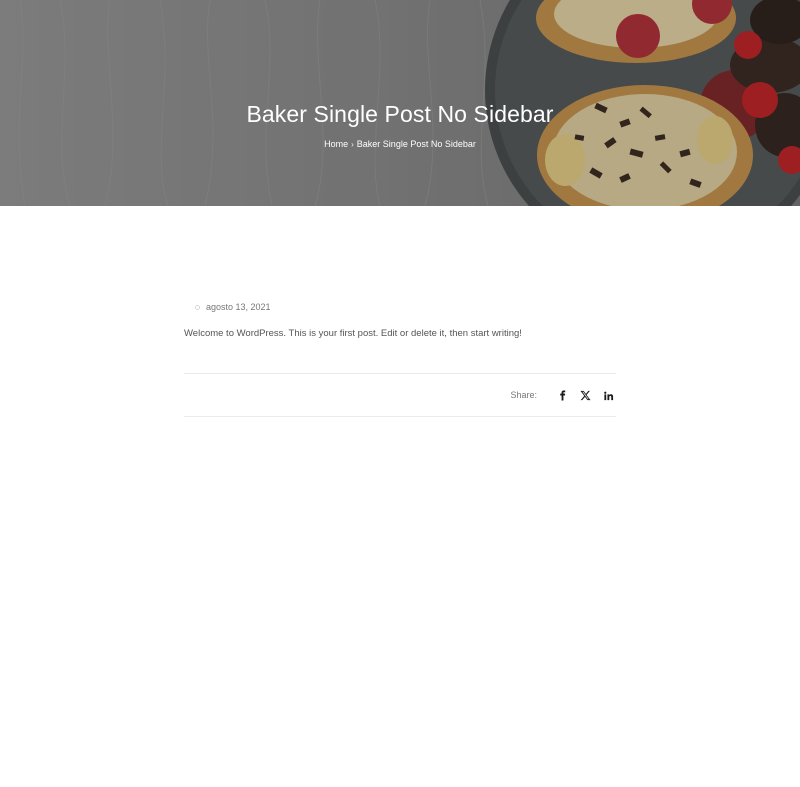 This screenshot has width=800, height=787. I want to click on breadcrumb: Home › Baker Single Post No Sidebar, so click(400, 144).